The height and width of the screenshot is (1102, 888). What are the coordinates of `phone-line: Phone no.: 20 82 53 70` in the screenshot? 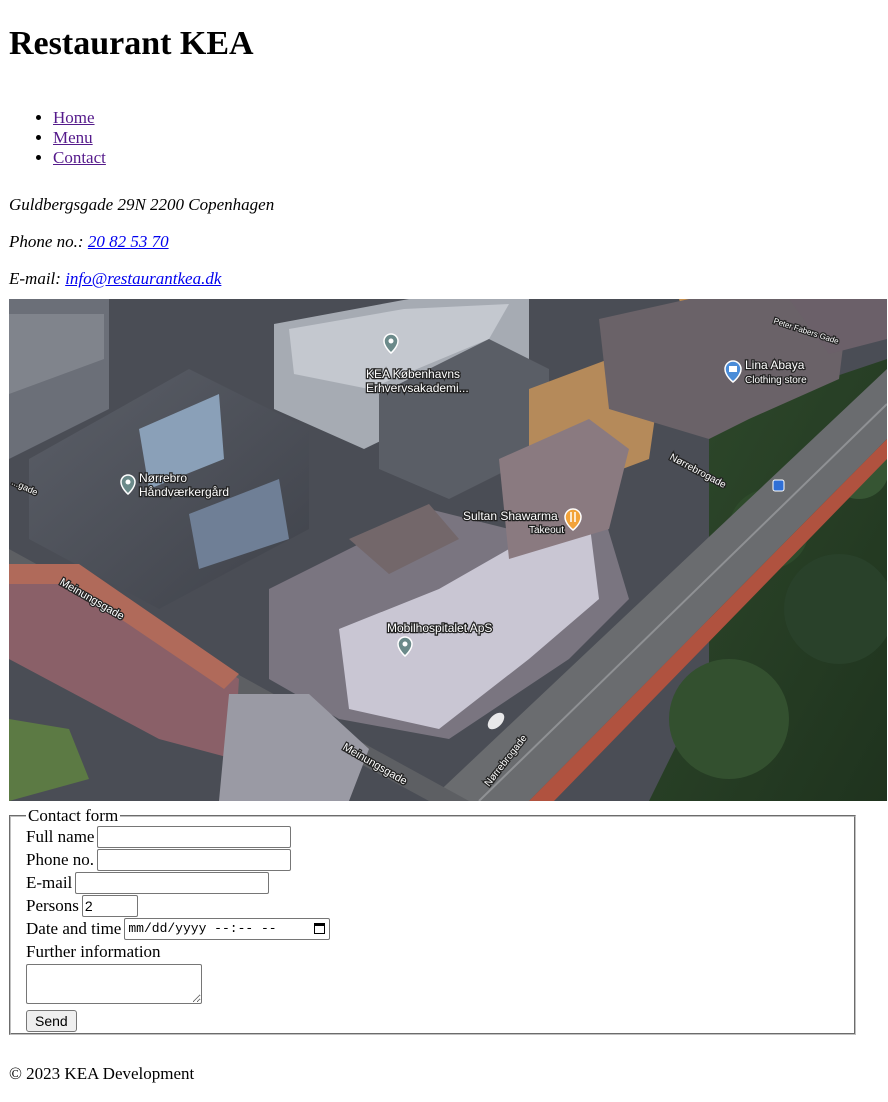 It's located at (444, 242).